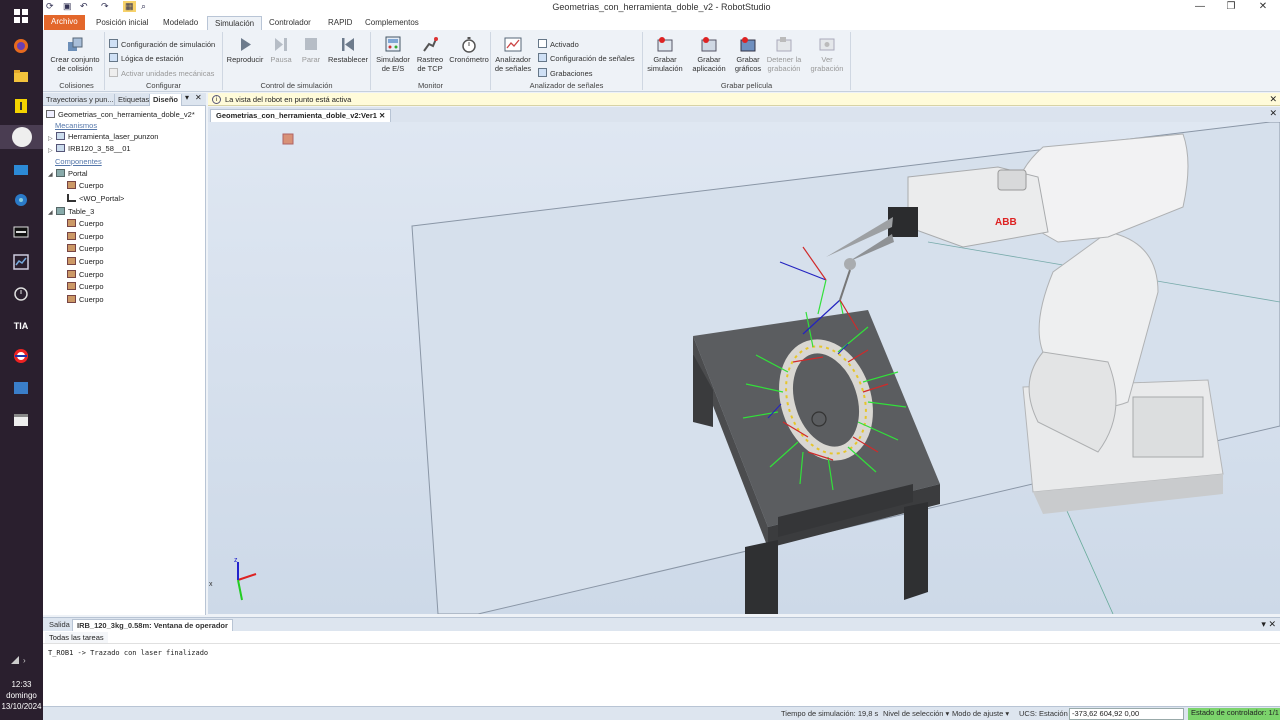 The height and width of the screenshot is (720, 1280). I want to click on tab-operator-window: IRB_120_3kg_0.58m: Ventana de operador, so click(152, 625).